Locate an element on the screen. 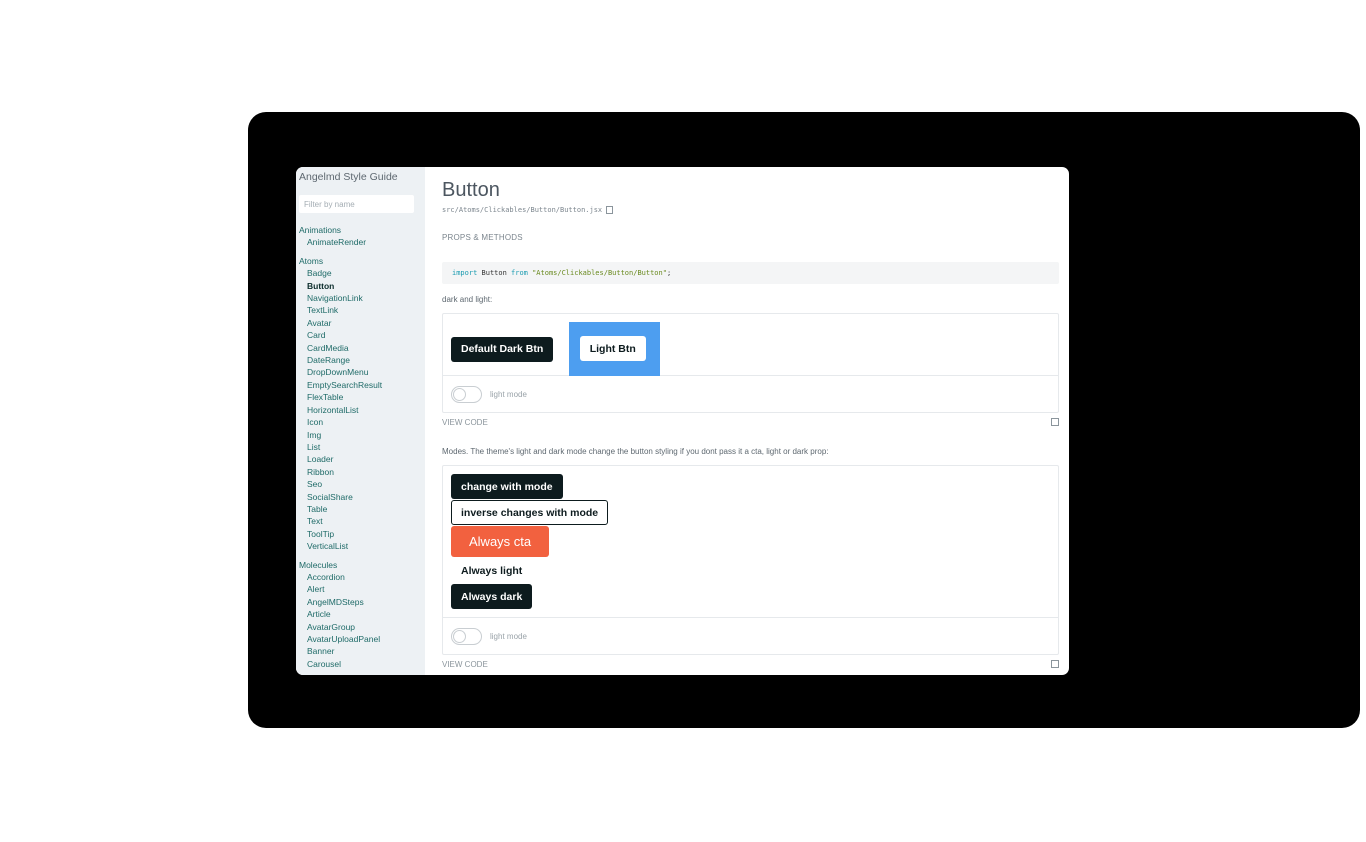 The height and width of the screenshot is (842, 1366). sidebar-item-socialshare: SocialShare is located at coordinates (362, 497).